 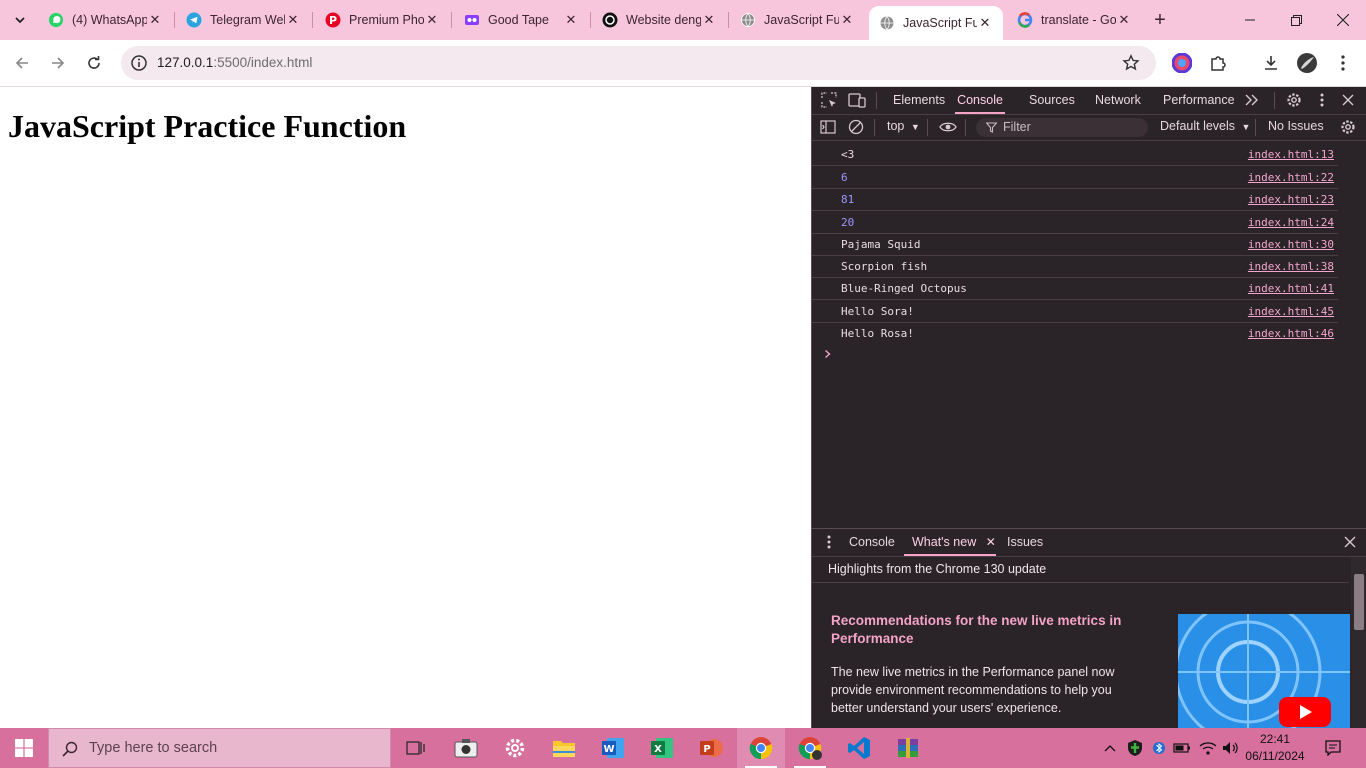 What do you see at coordinates (243, 20) in the screenshot?
I see `tab-telegram: Telegram Web ✕` at bounding box center [243, 20].